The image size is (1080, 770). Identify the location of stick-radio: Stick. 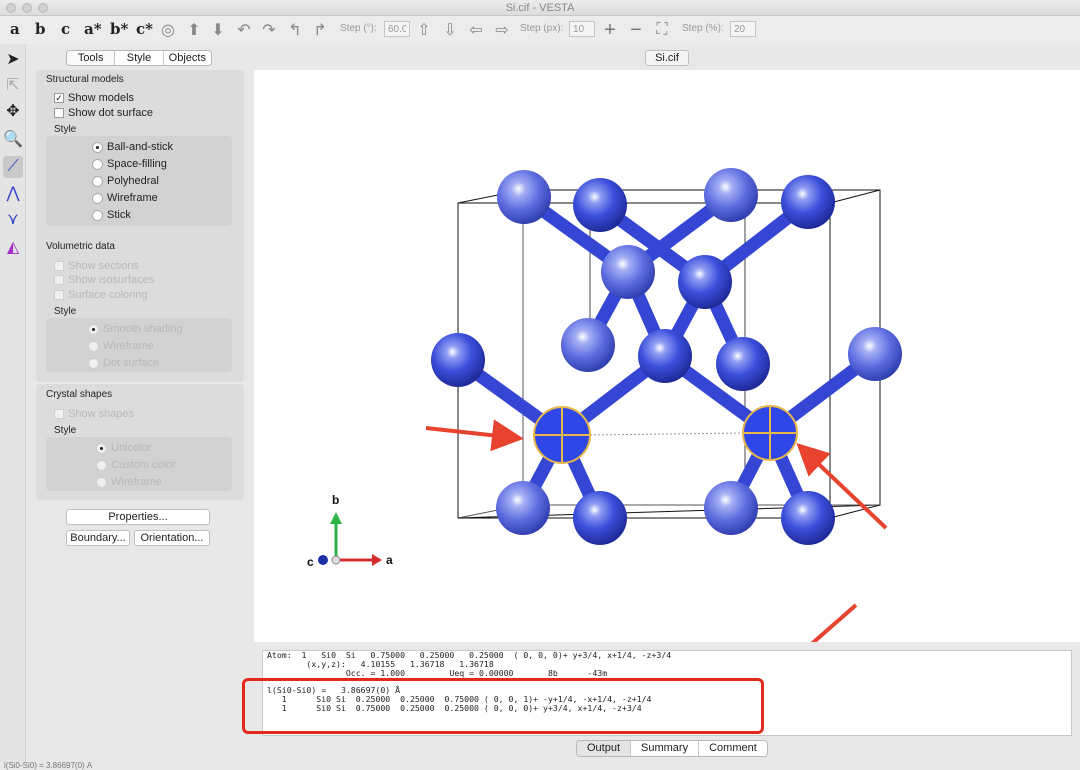
(111, 215).